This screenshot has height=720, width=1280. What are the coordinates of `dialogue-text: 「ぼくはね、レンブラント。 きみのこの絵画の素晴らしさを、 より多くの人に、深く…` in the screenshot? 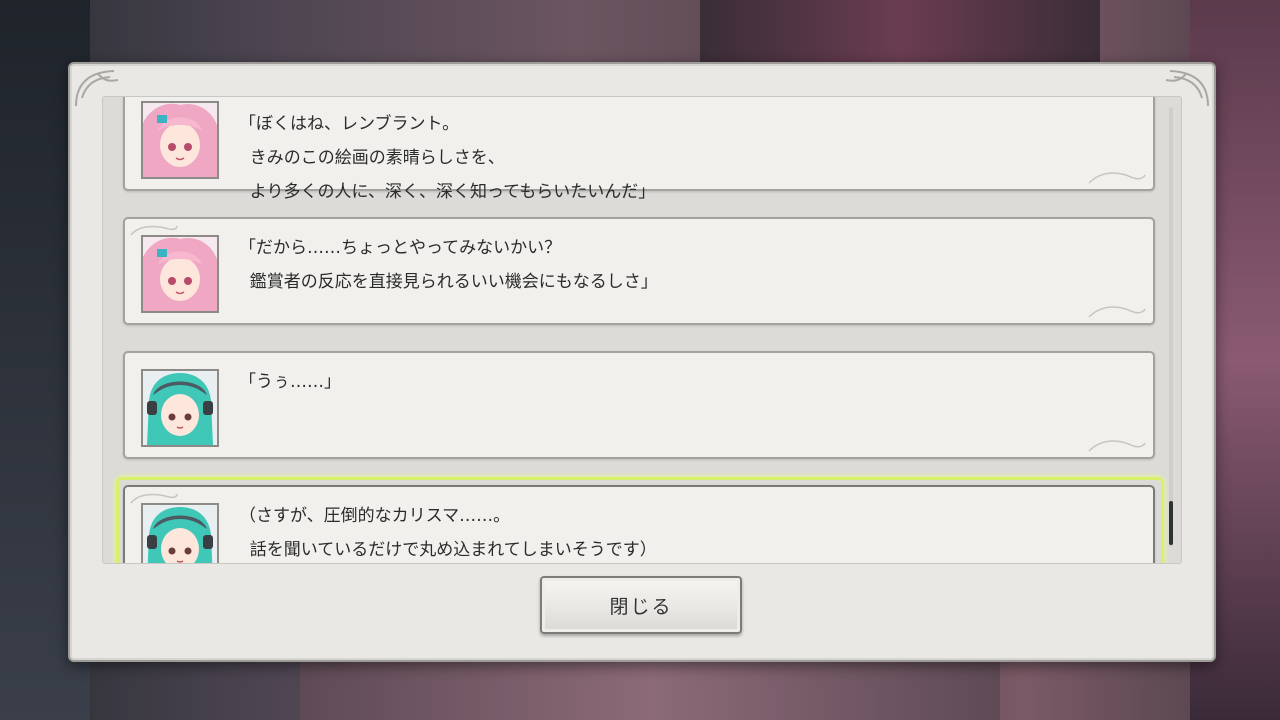 It's located at (447, 158).